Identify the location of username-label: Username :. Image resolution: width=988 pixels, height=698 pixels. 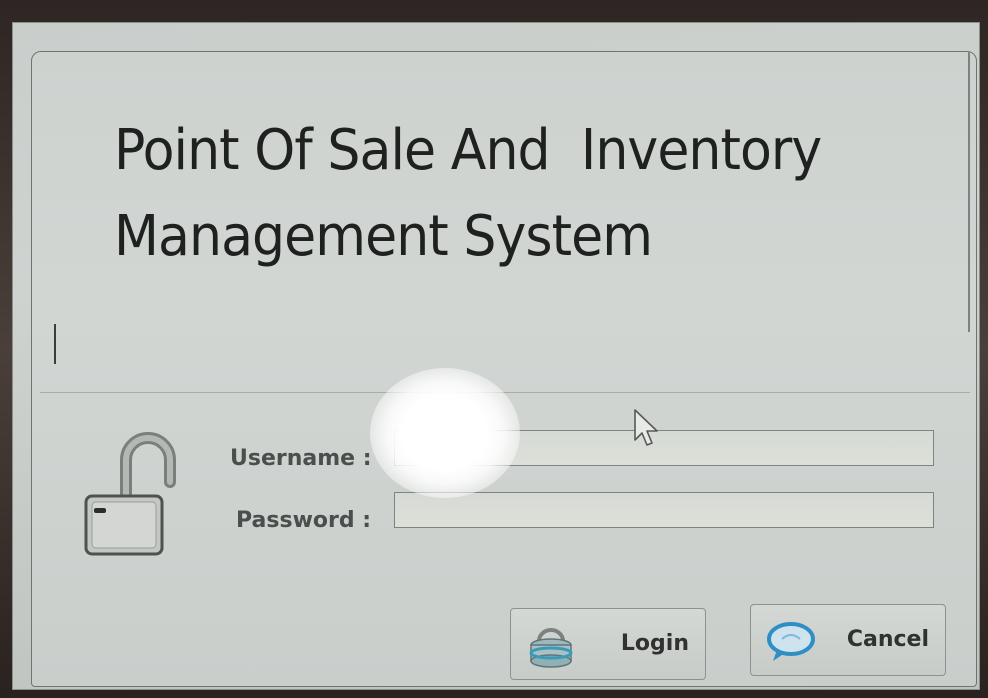
(301, 458).